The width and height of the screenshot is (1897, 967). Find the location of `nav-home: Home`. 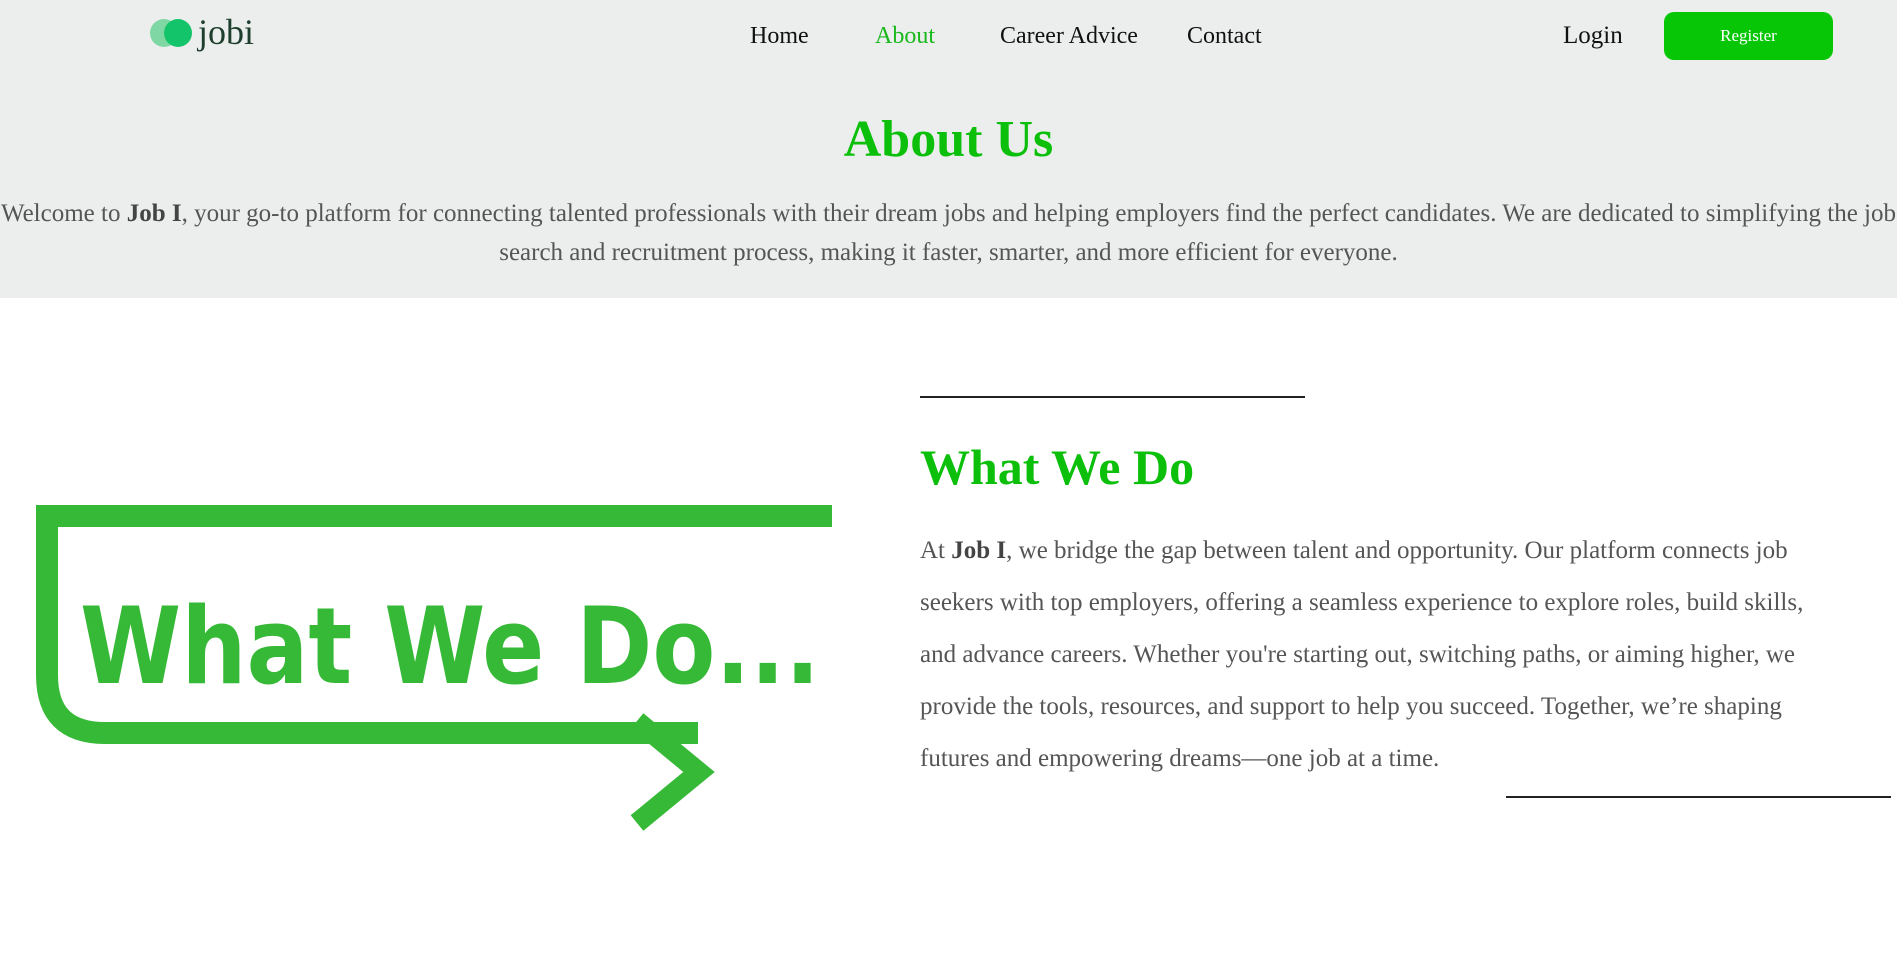

nav-home: Home is located at coordinates (779, 36).